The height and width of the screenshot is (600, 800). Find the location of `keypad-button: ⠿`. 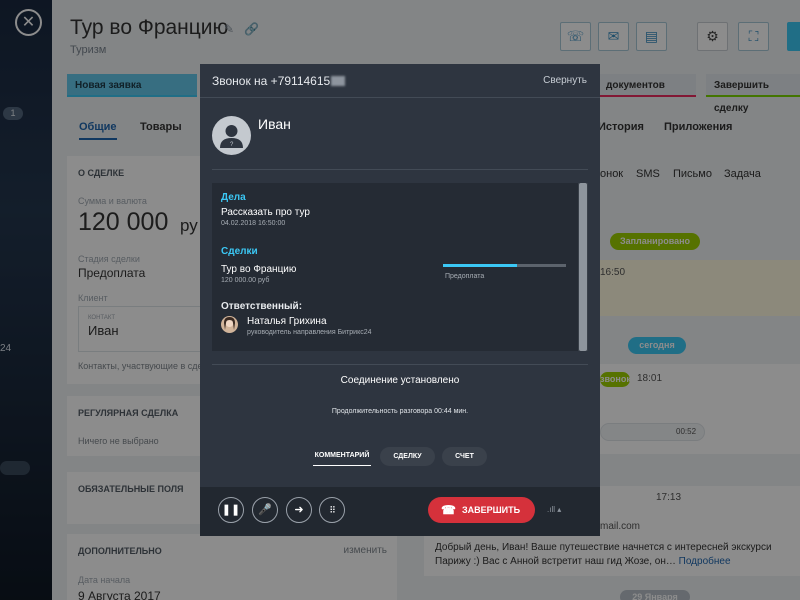

keypad-button: ⠿ is located at coordinates (332, 510).